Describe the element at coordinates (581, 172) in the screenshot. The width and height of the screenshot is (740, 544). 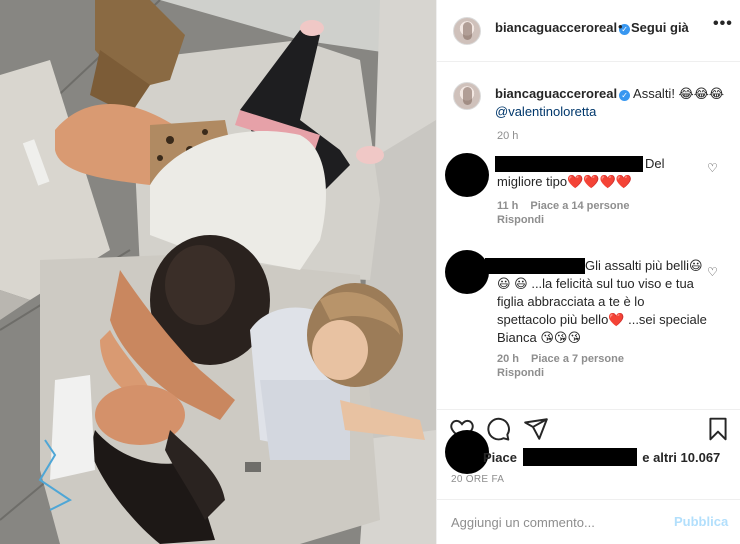
I see `comment-text: Del migliore tipo❤️❤️❤️❤️` at that location.